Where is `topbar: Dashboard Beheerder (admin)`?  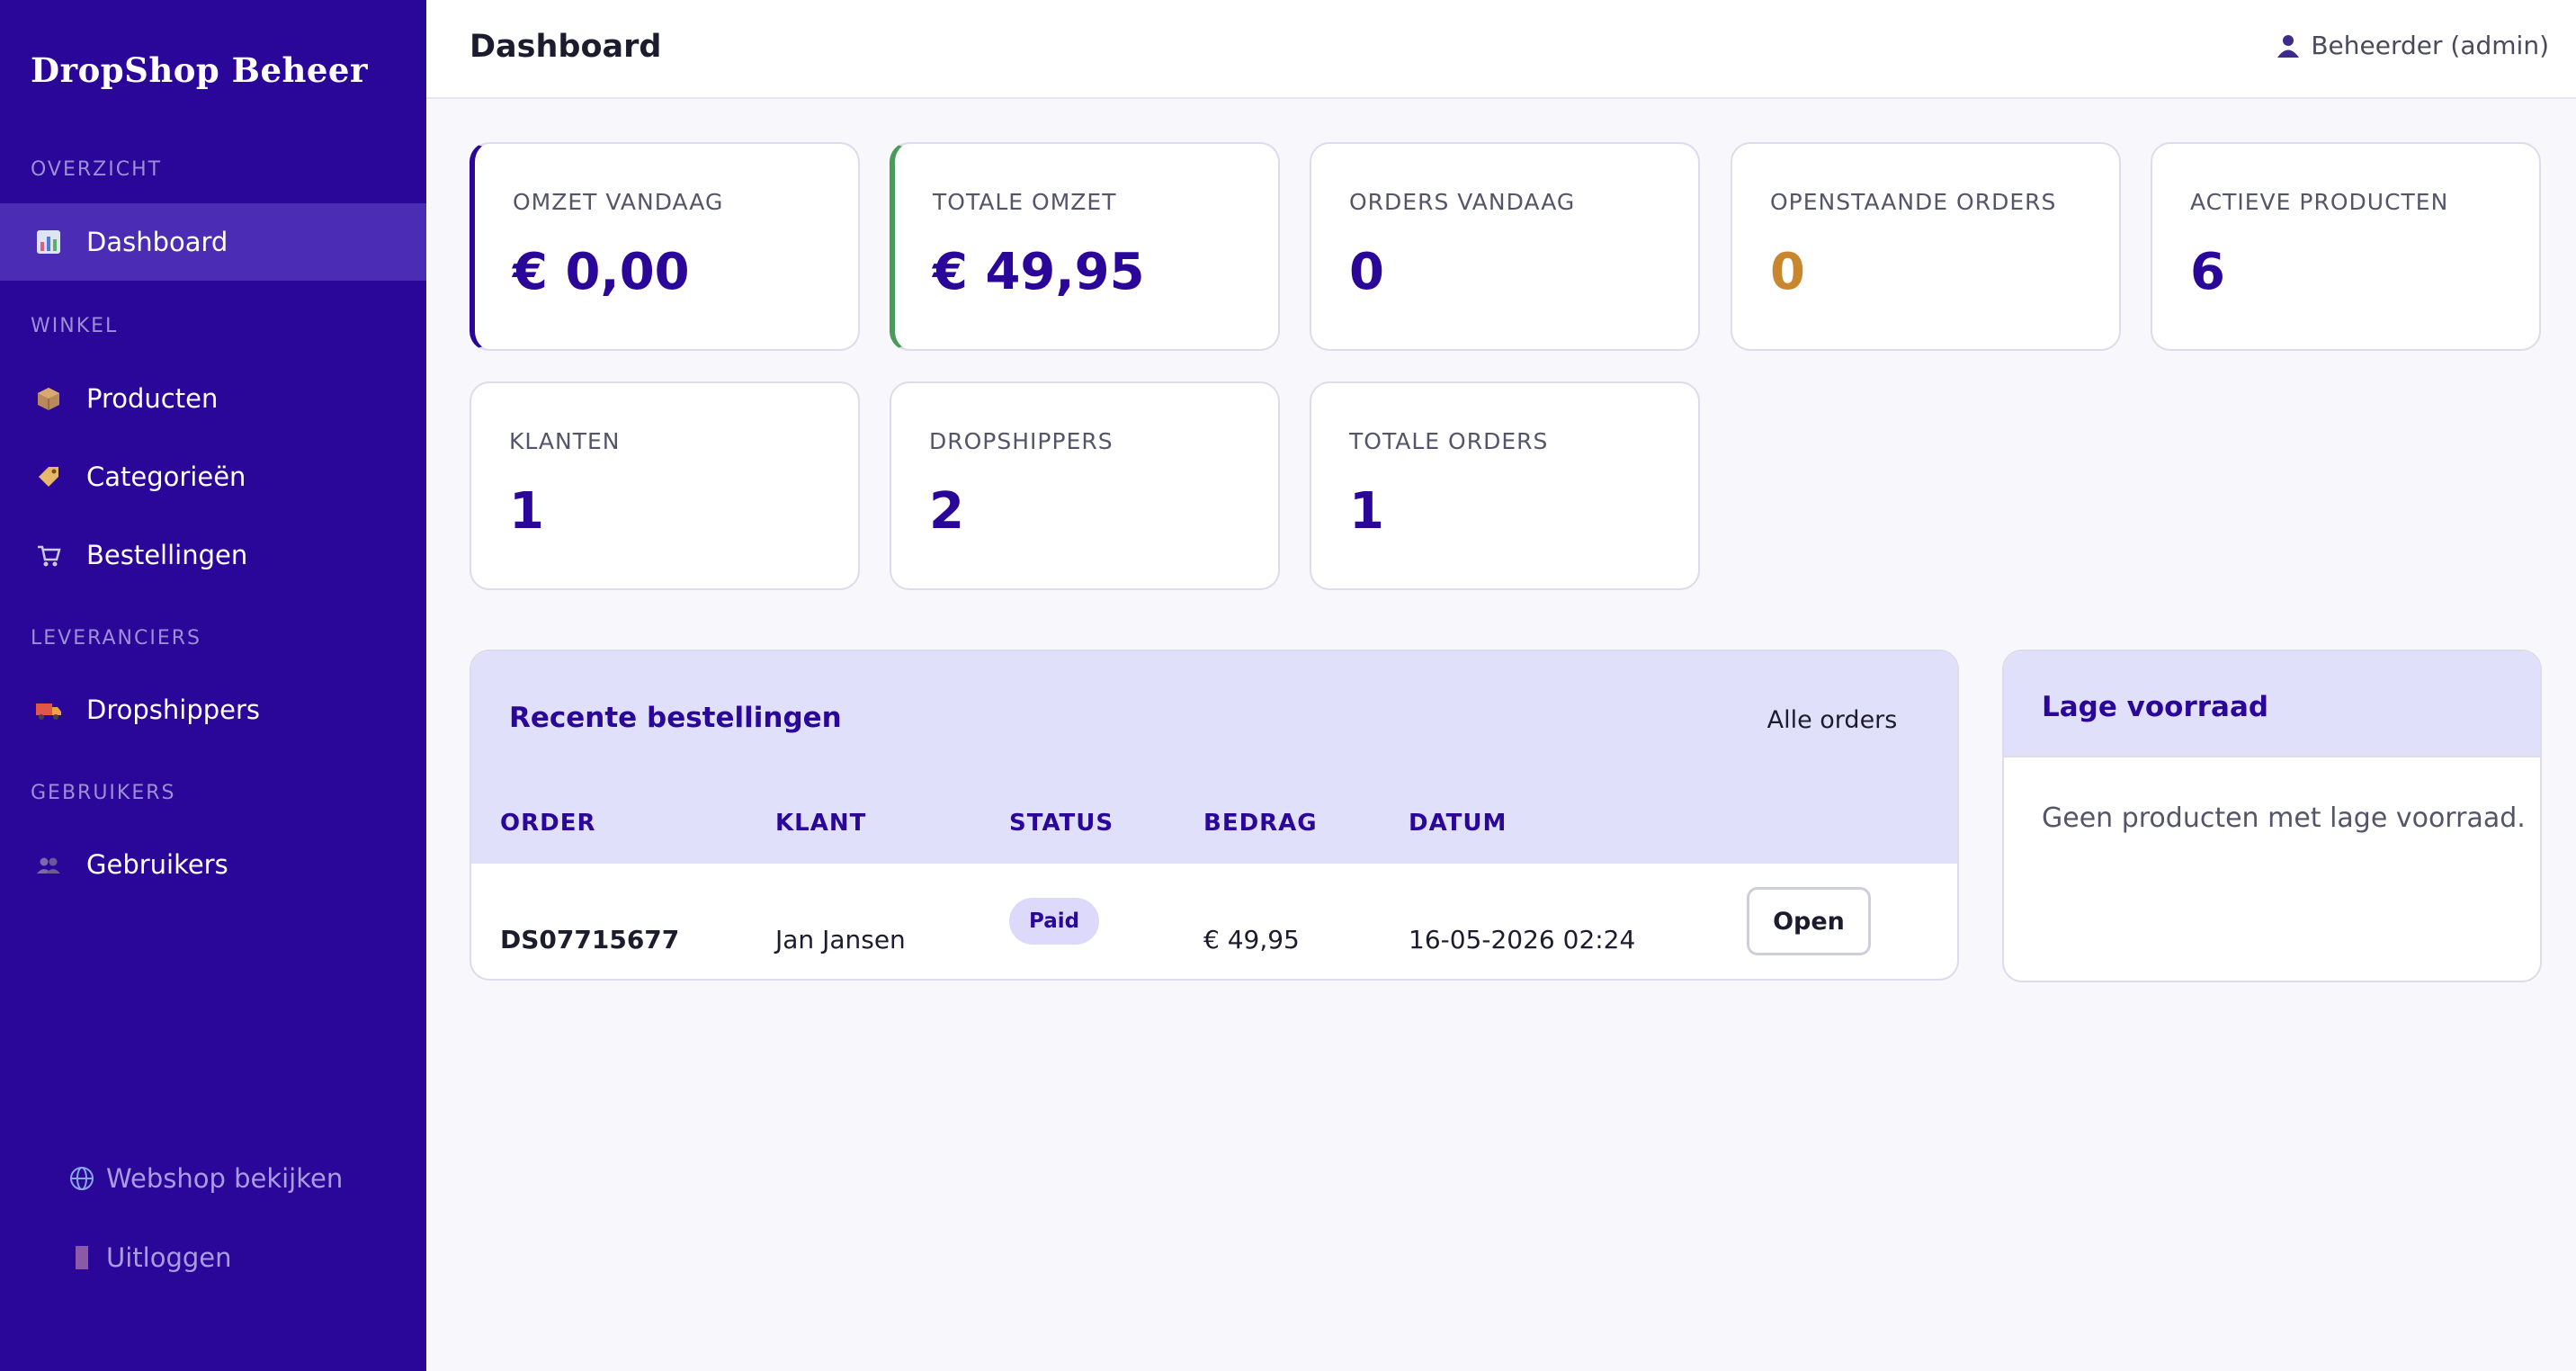 topbar: Dashboard Beheerder (admin) is located at coordinates (1501, 49).